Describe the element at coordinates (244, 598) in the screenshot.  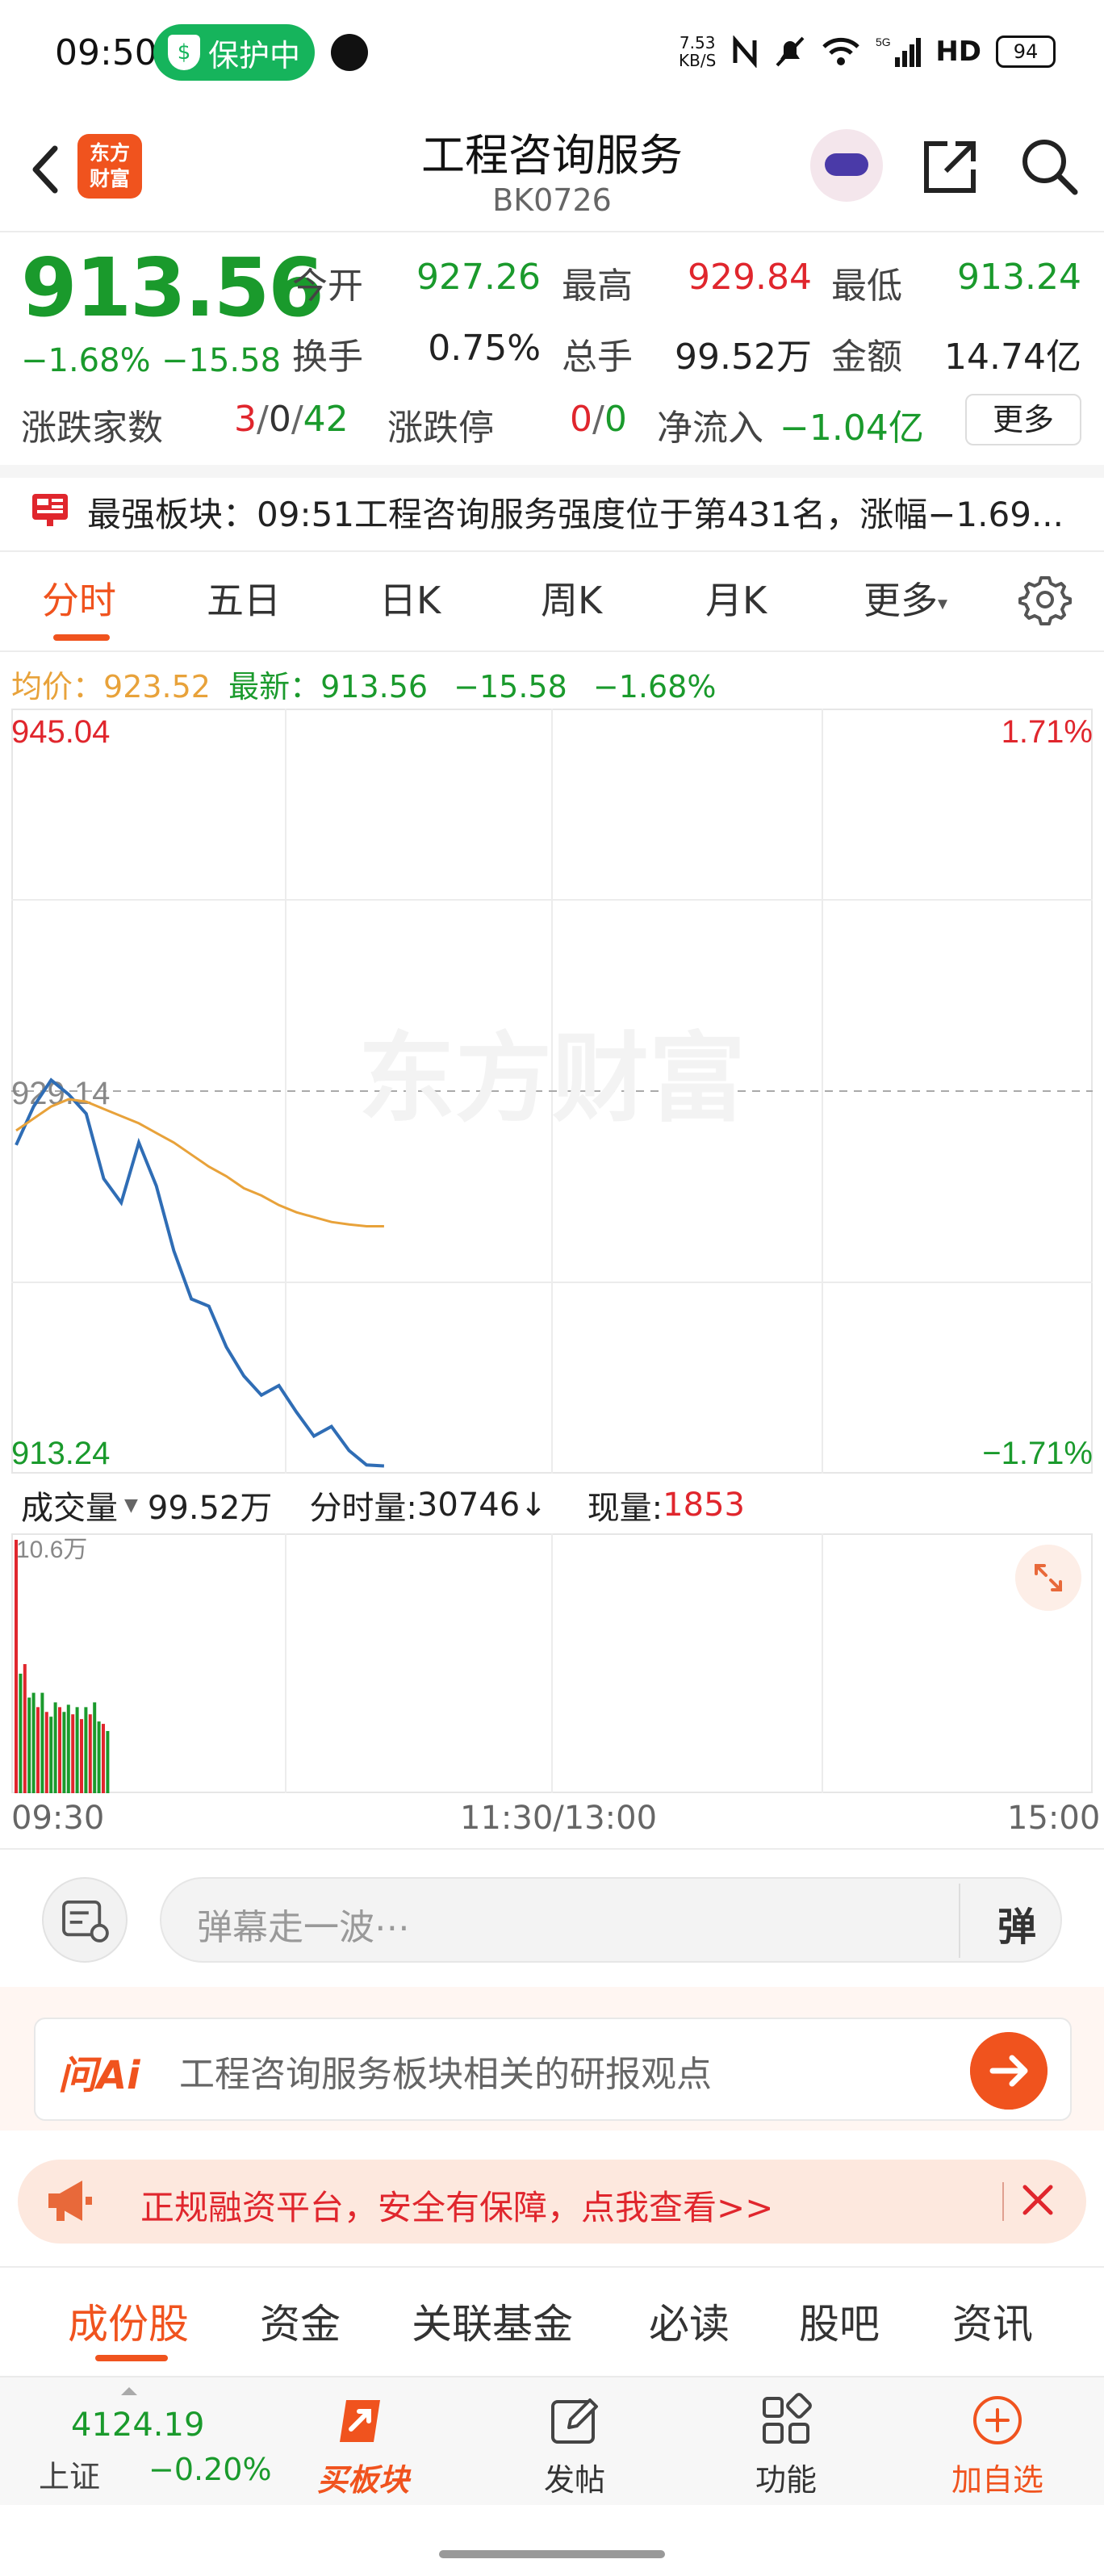
I see `tab-five-day: 五日` at that location.